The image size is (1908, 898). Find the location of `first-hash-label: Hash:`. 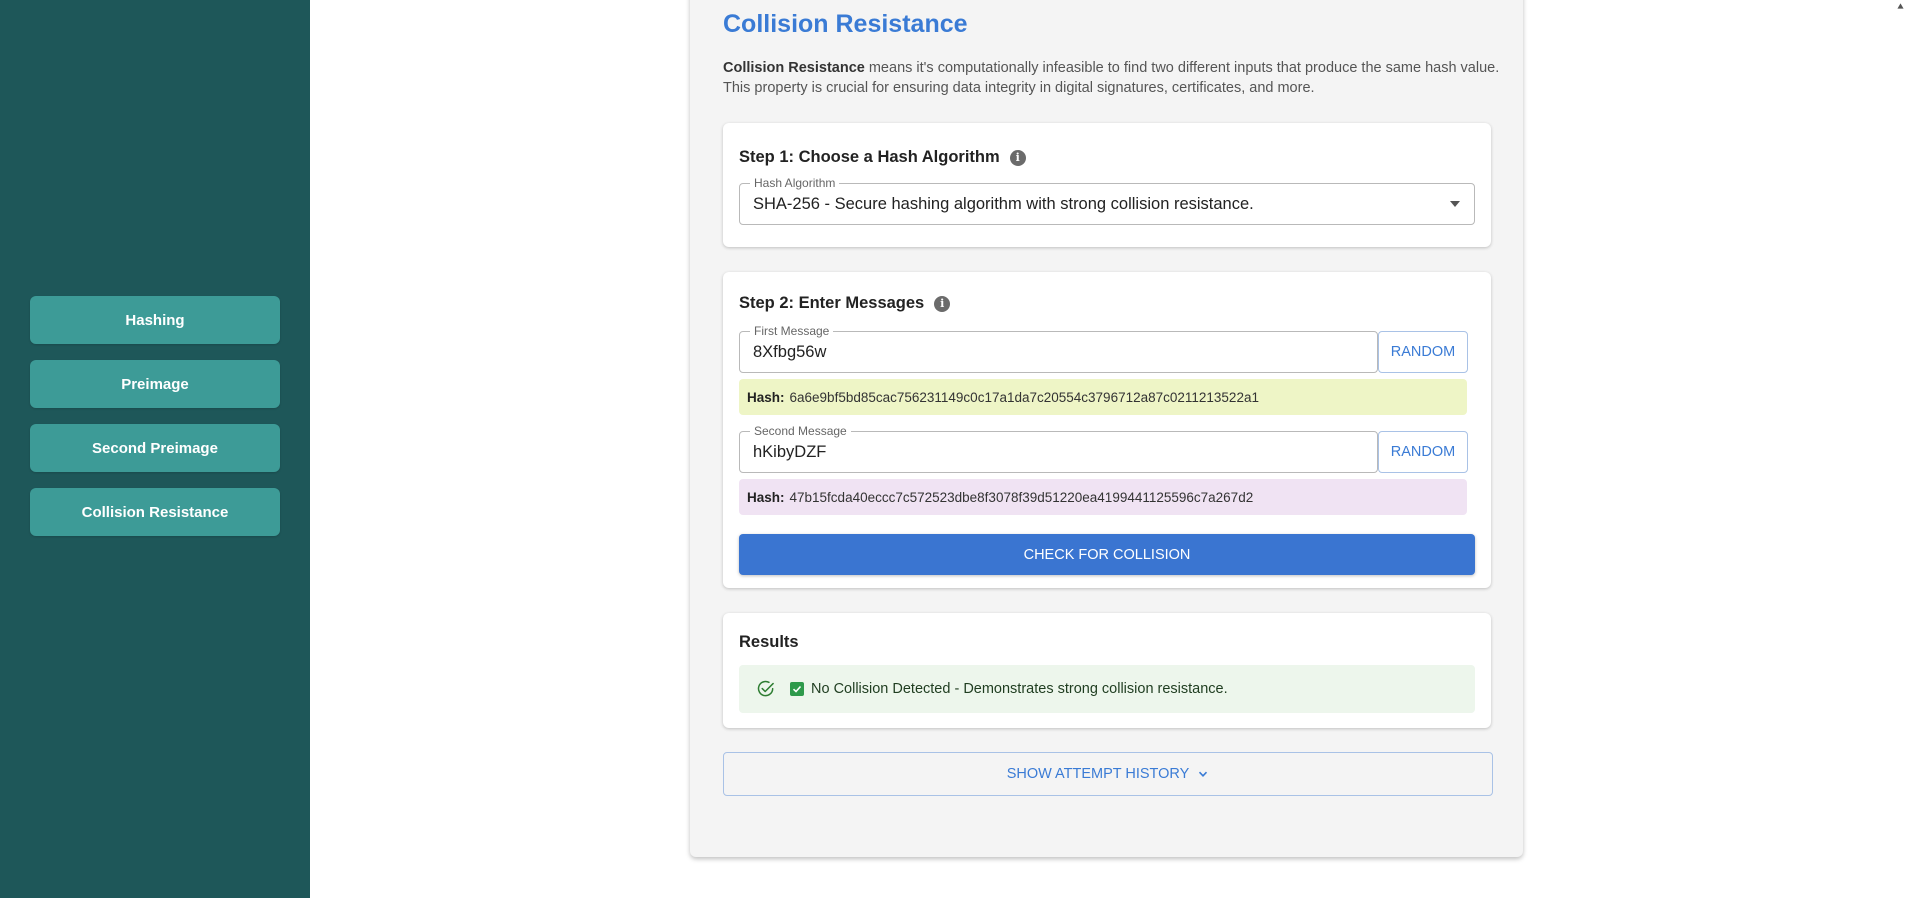

first-hash-label: Hash: is located at coordinates (766, 397).